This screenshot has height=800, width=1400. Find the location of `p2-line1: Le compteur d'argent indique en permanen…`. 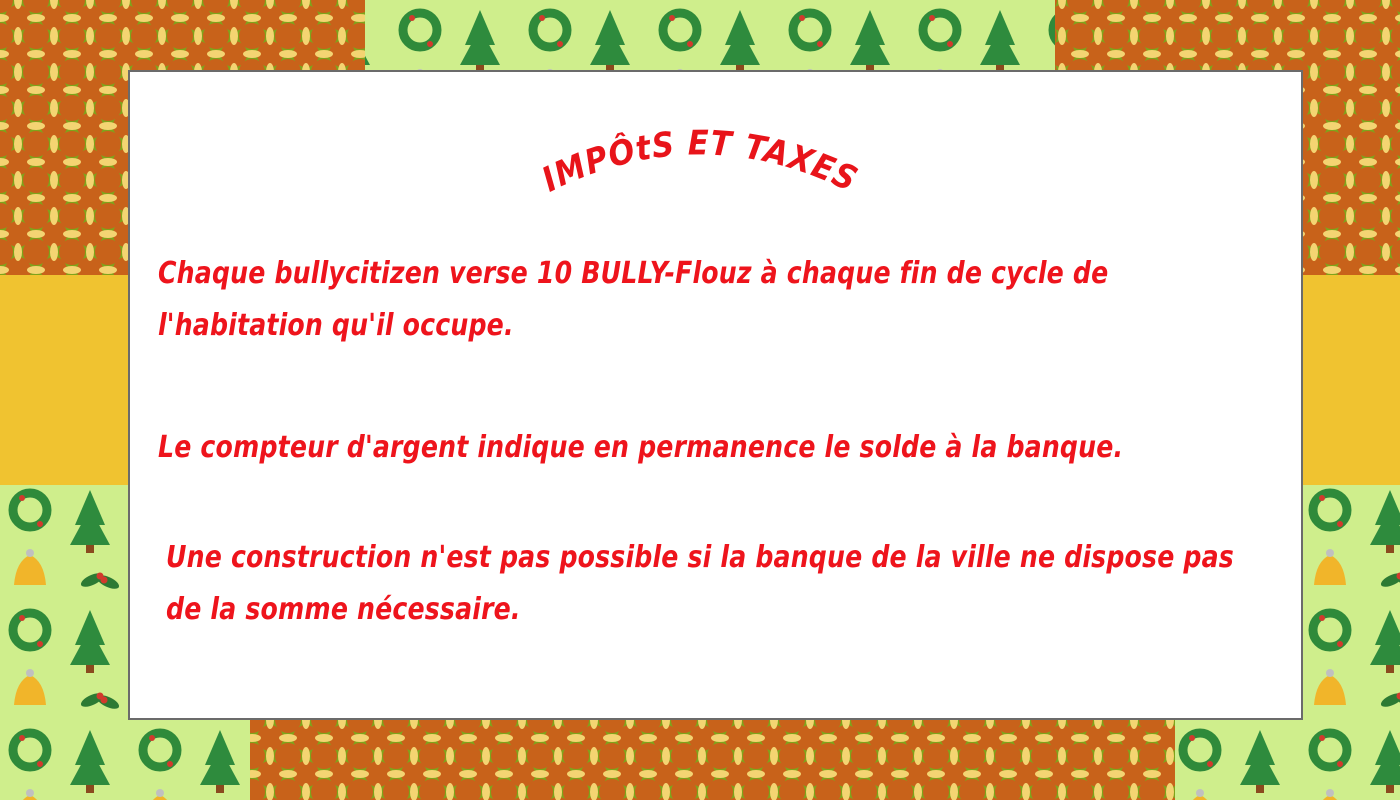

p2-line1: Le compteur d'argent indique en permanen… is located at coordinates (641, 447).